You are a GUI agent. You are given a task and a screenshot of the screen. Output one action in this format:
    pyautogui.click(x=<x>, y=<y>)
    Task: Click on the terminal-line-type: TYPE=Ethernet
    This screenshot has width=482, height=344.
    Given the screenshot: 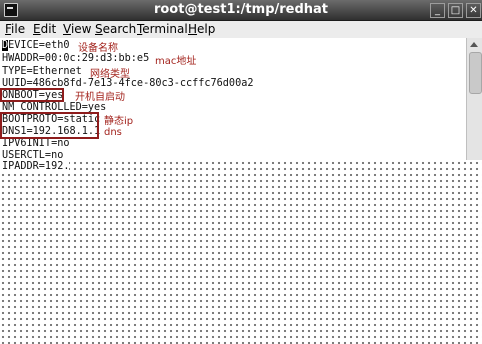 What is the action you would take?
    pyautogui.click(x=42, y=71)
    